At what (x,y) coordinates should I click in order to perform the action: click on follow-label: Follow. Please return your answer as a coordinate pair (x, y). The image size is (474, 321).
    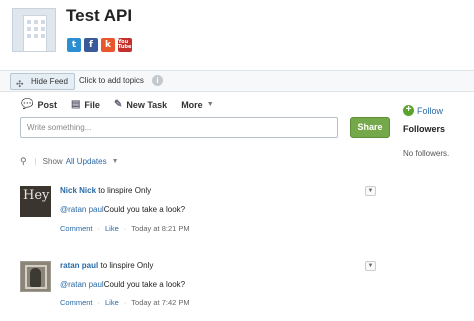
    Looking at the image, I should click on (430, 110).